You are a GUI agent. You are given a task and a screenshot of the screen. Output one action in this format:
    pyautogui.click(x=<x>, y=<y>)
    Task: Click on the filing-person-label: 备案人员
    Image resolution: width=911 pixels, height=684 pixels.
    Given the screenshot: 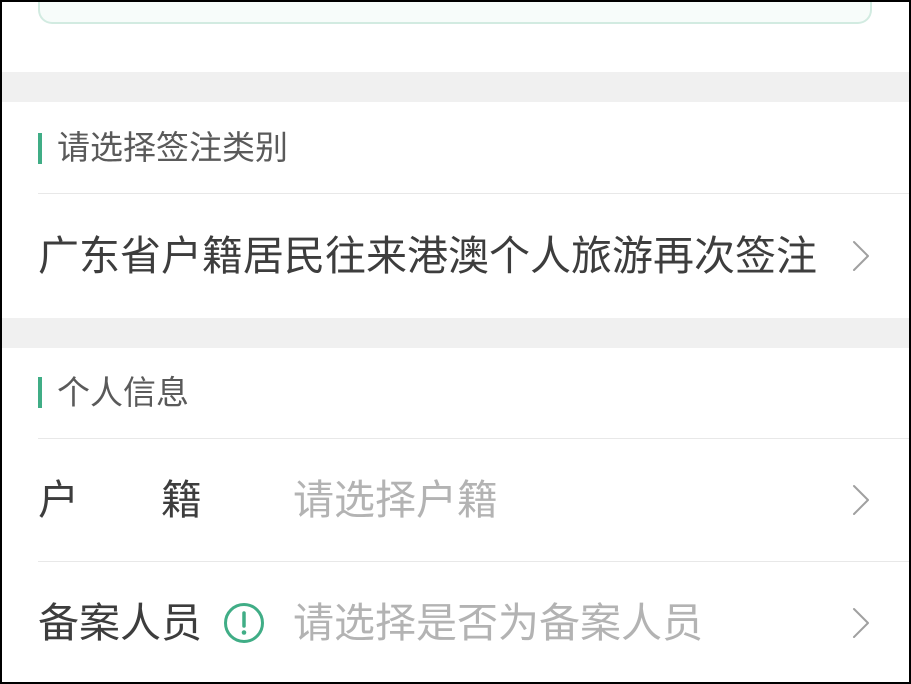 What is the action you would take?
    pyautogui.click(x=120, y=623)
    